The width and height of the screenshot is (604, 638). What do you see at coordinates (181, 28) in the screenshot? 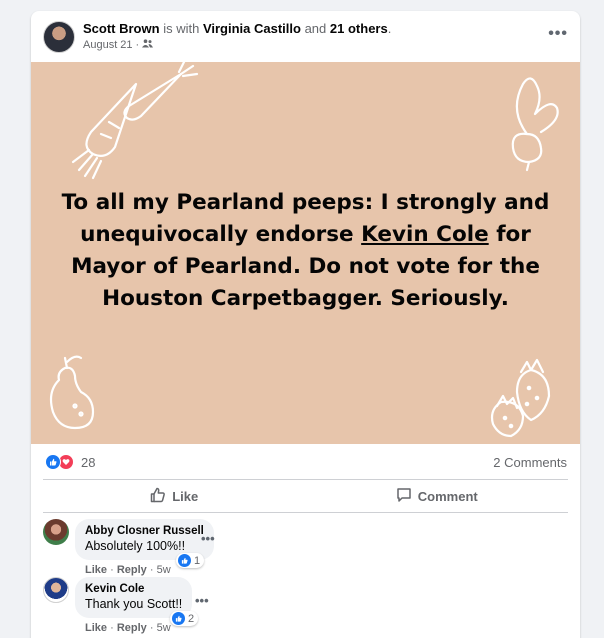
I see `with-text: is with` at bounding box center [181, 28].